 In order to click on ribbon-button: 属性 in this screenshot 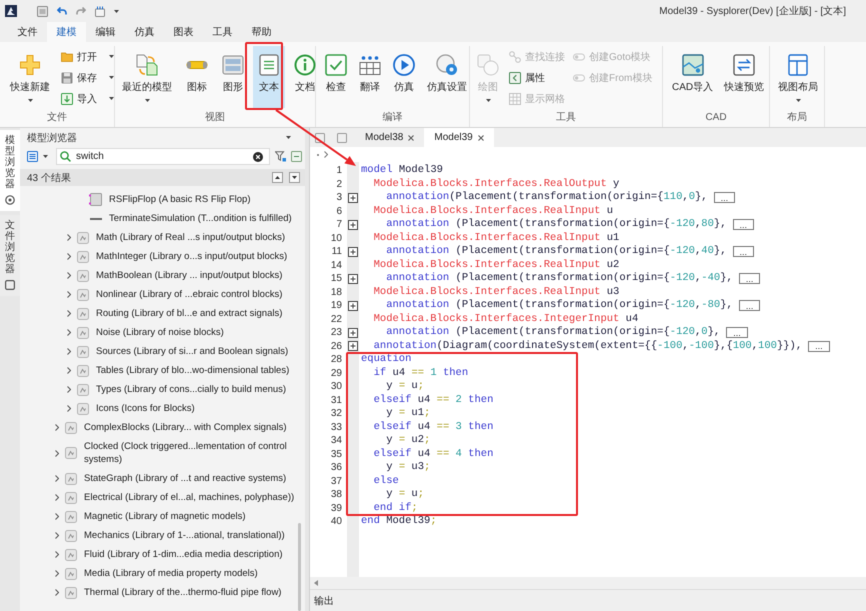, I will do `click(537, 77)`.